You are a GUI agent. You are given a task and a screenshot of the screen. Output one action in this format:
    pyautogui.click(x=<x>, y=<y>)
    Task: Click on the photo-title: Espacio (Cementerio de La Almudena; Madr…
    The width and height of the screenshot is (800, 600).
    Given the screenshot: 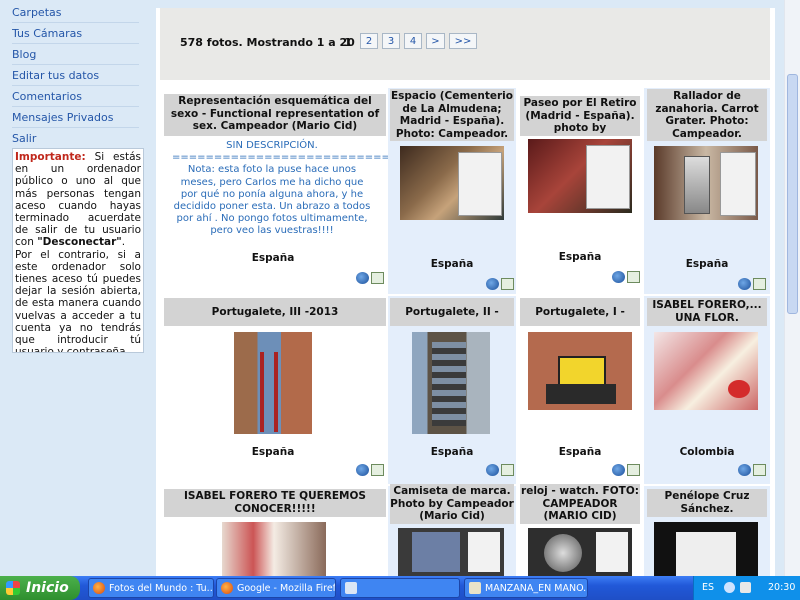 What is the action you would take?
    pyautogui.click(x=452, y=115)
    